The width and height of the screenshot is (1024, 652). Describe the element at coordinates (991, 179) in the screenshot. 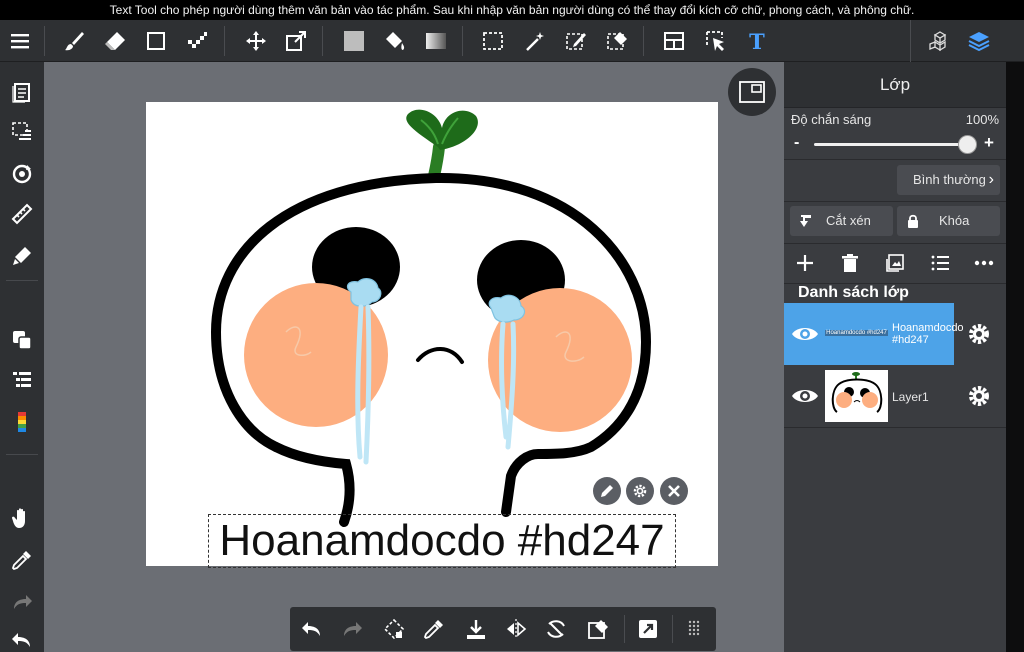

I see `chevron-right-icon: ›` at that location.